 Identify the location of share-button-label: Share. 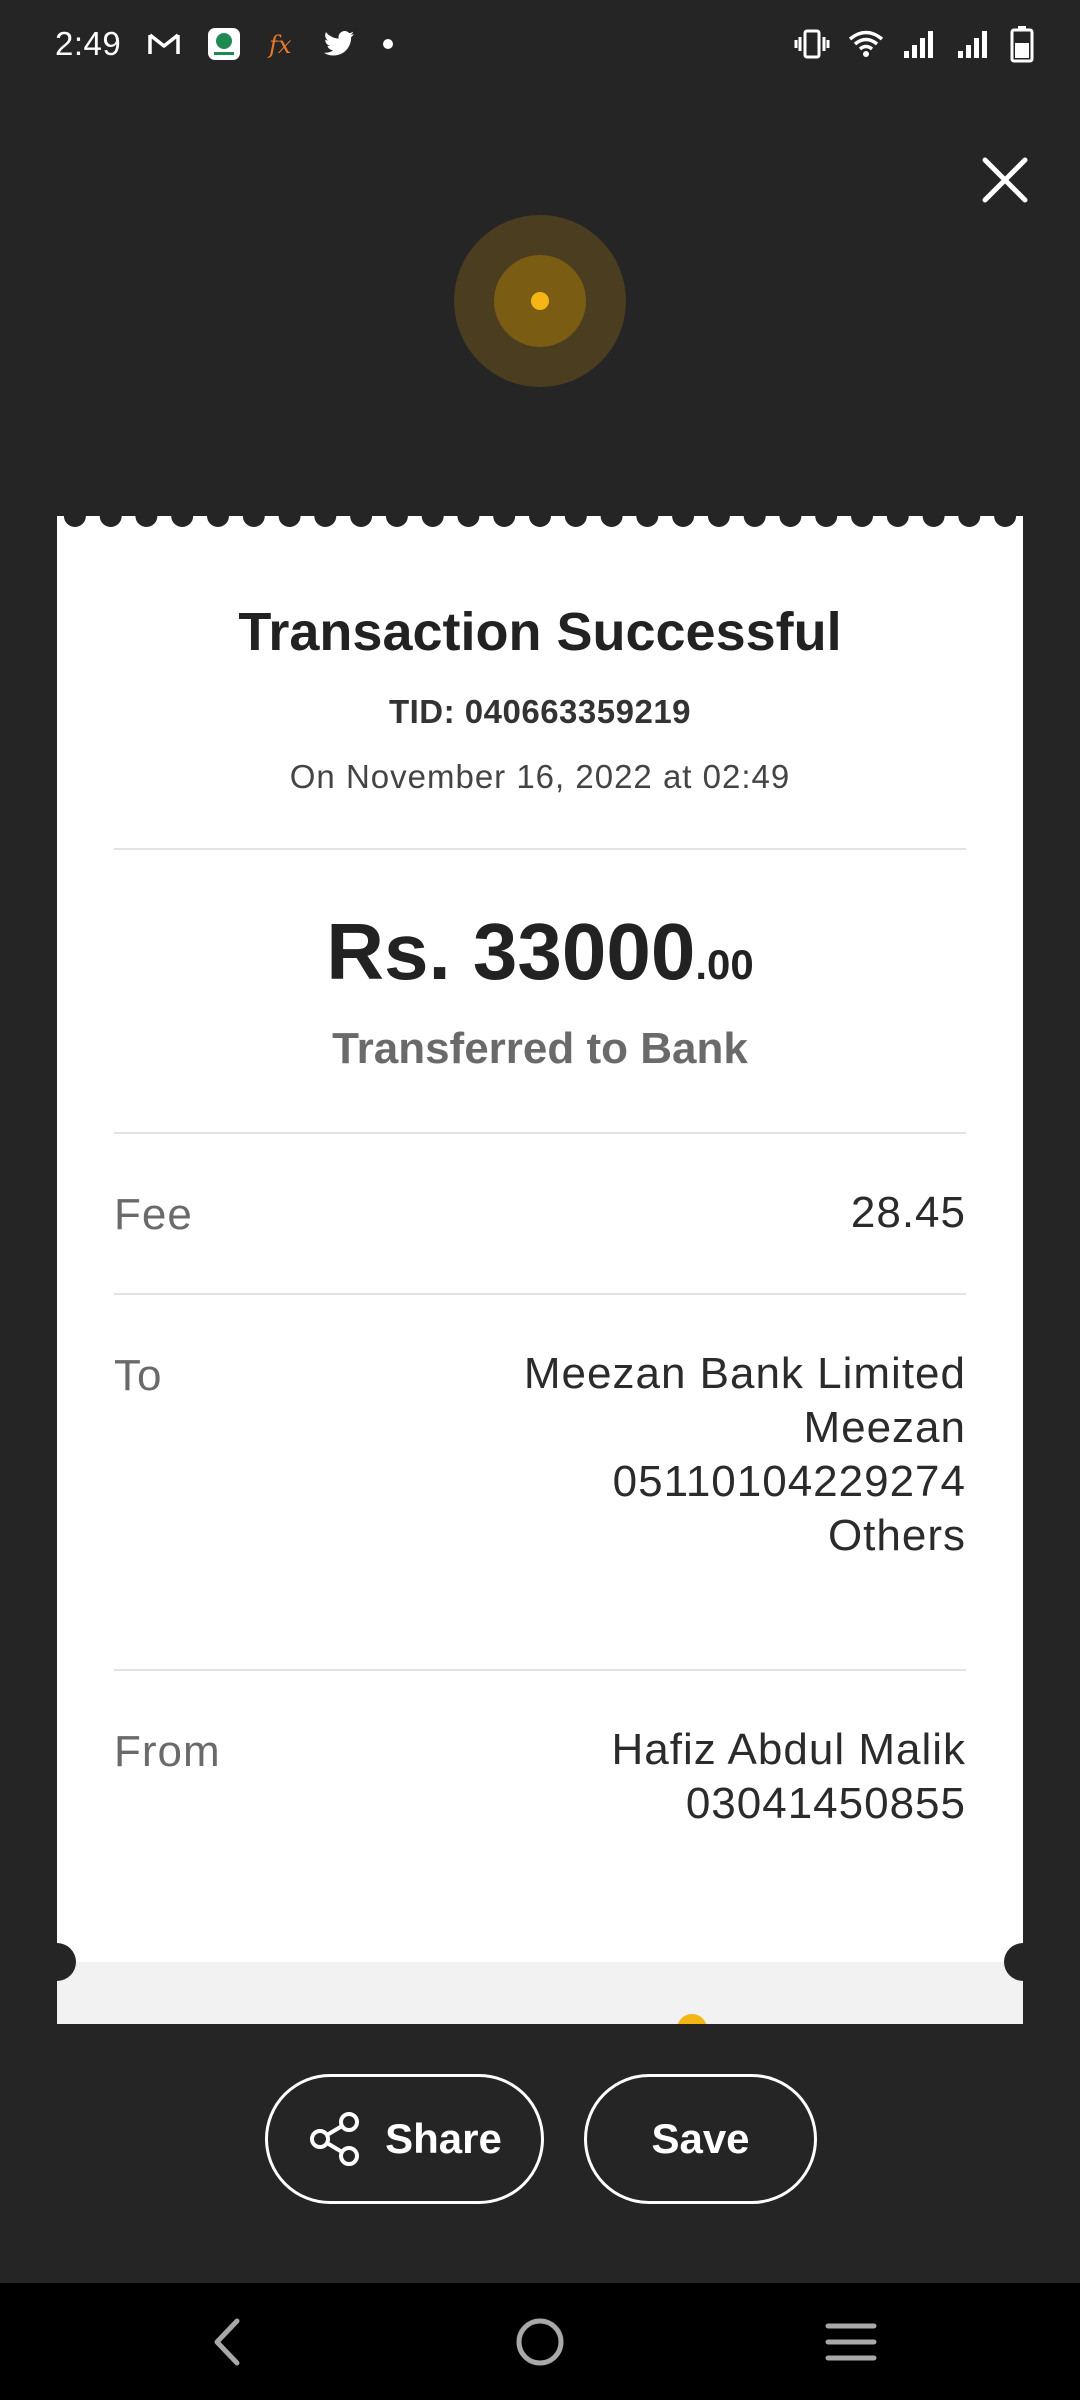
(443, 2138).